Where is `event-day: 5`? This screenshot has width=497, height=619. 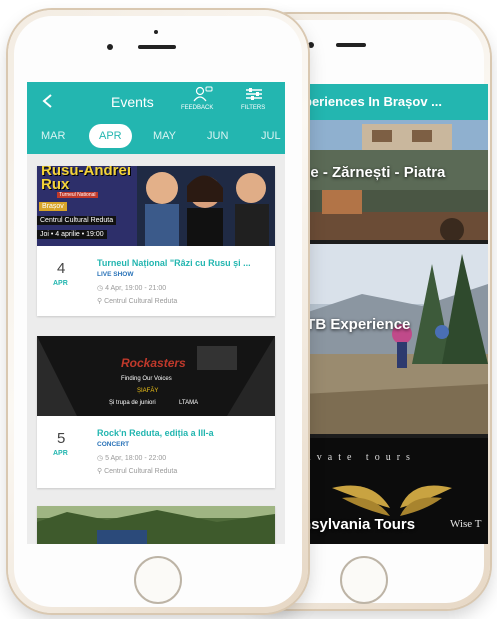 event-day: 5 is located at coordinates (61, 438).